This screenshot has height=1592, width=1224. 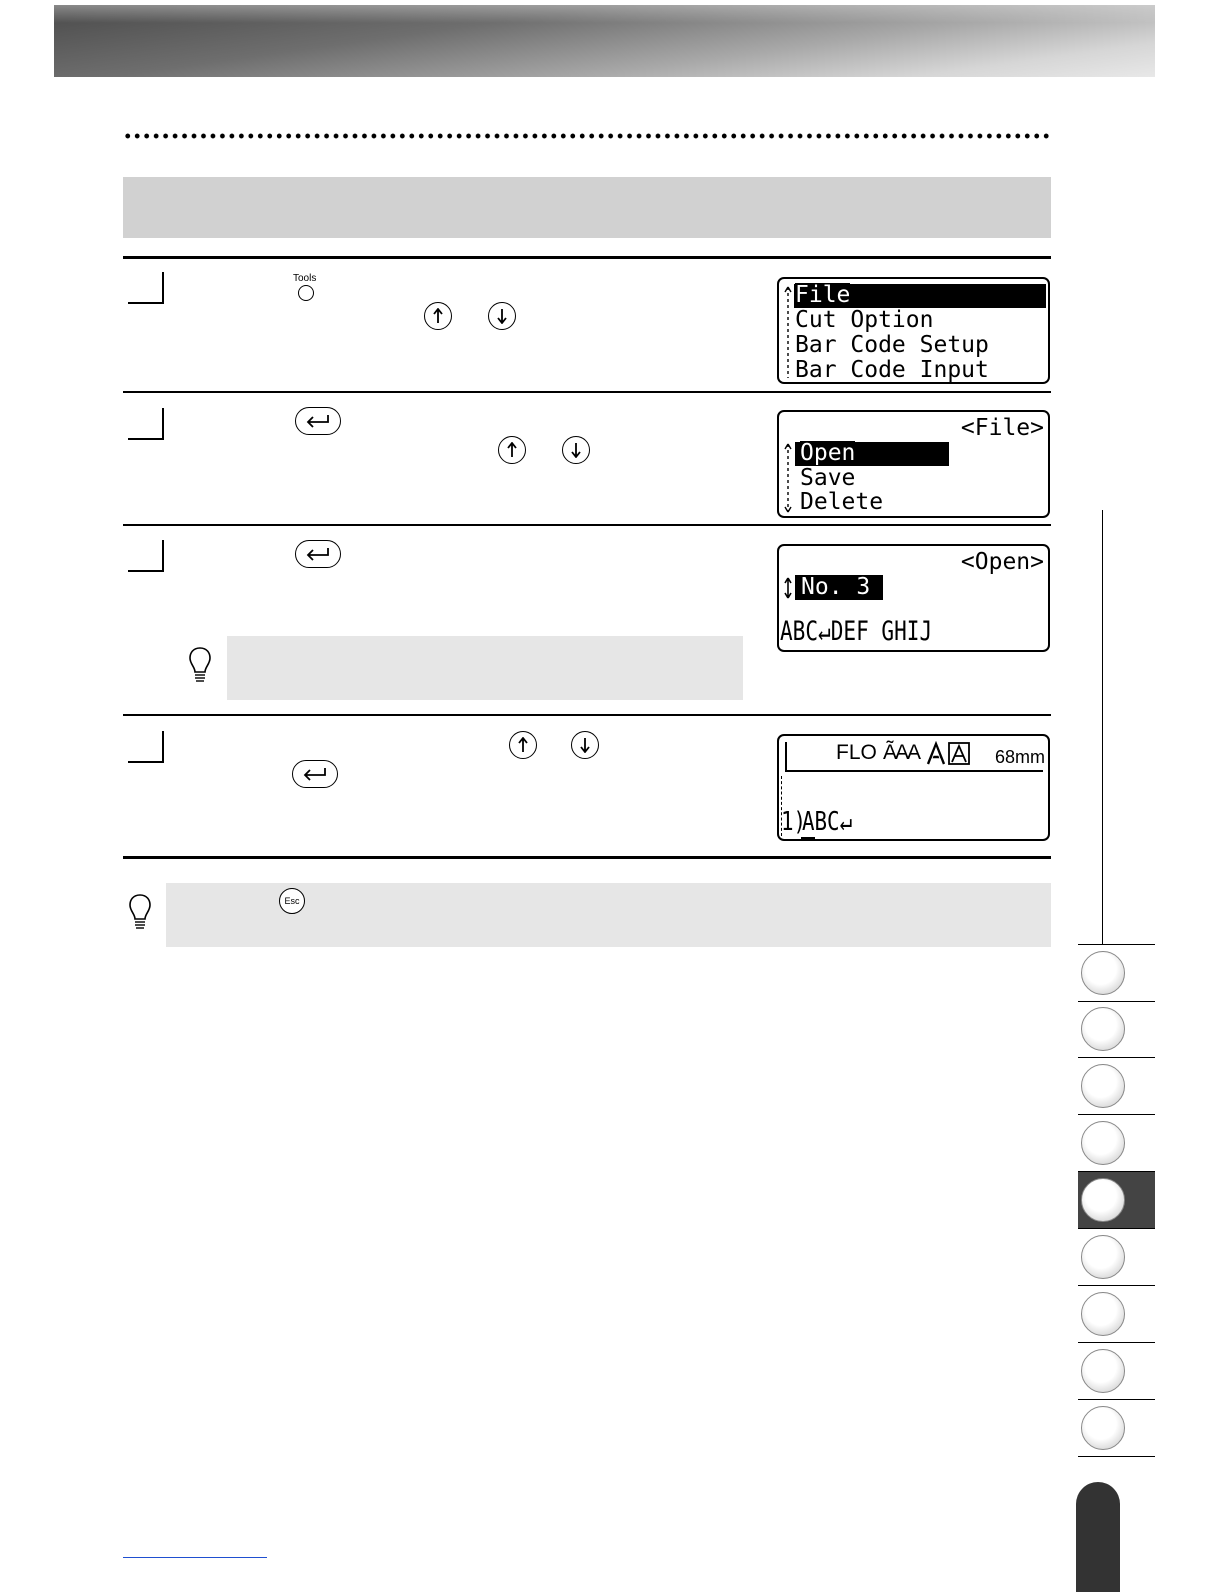 I want to click on esc-key-icon: Esc, so click(x=292, y=901).